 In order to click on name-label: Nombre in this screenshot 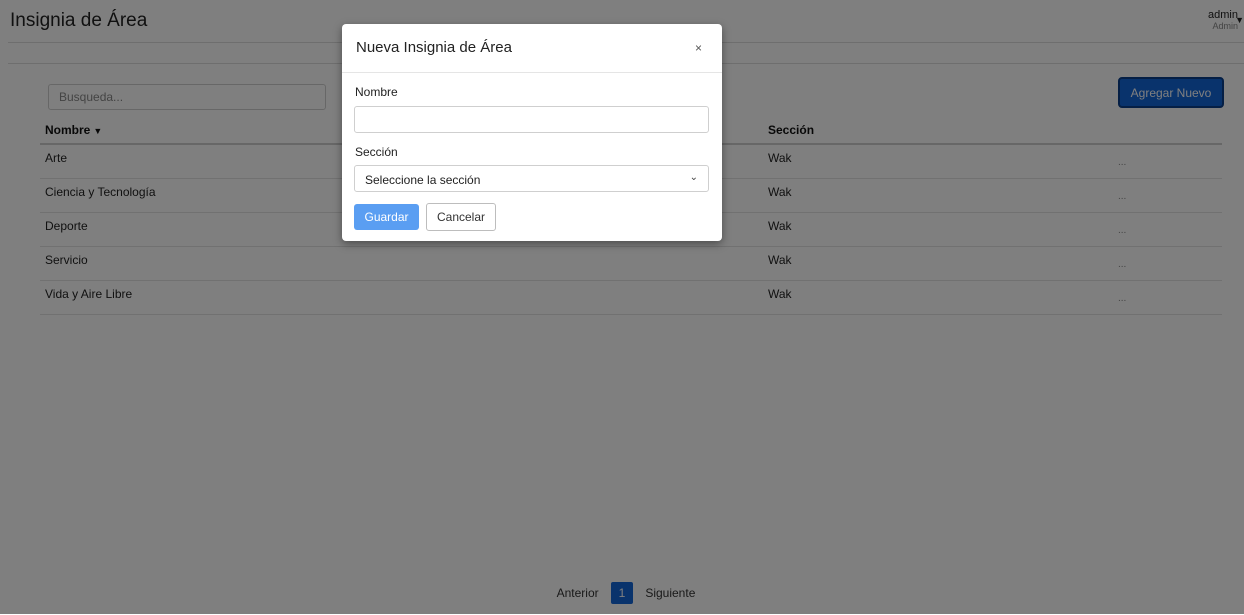, I will do `click(376, 92)`.